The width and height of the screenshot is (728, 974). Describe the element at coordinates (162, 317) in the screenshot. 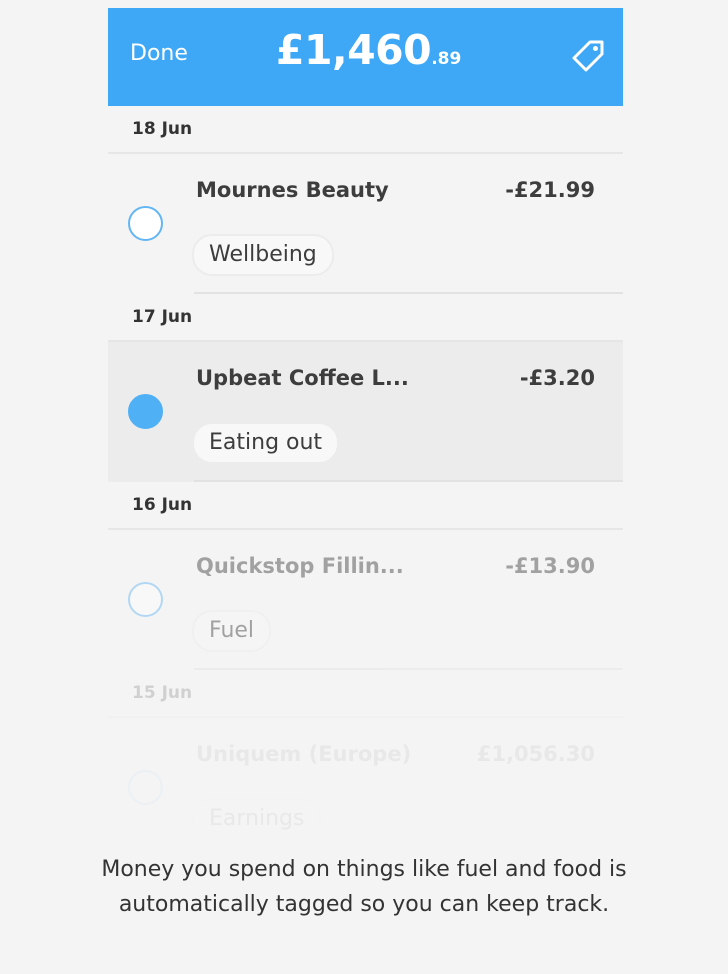

I see `date-label: 17 Jun` at that location.